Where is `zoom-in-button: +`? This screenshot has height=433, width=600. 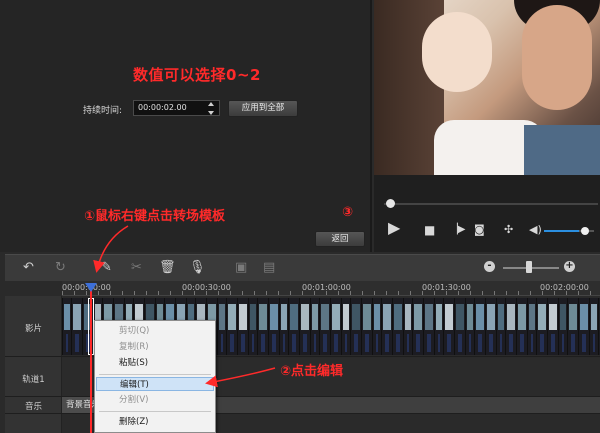 zoom-in-button: + is located at coordinates (569, 266).